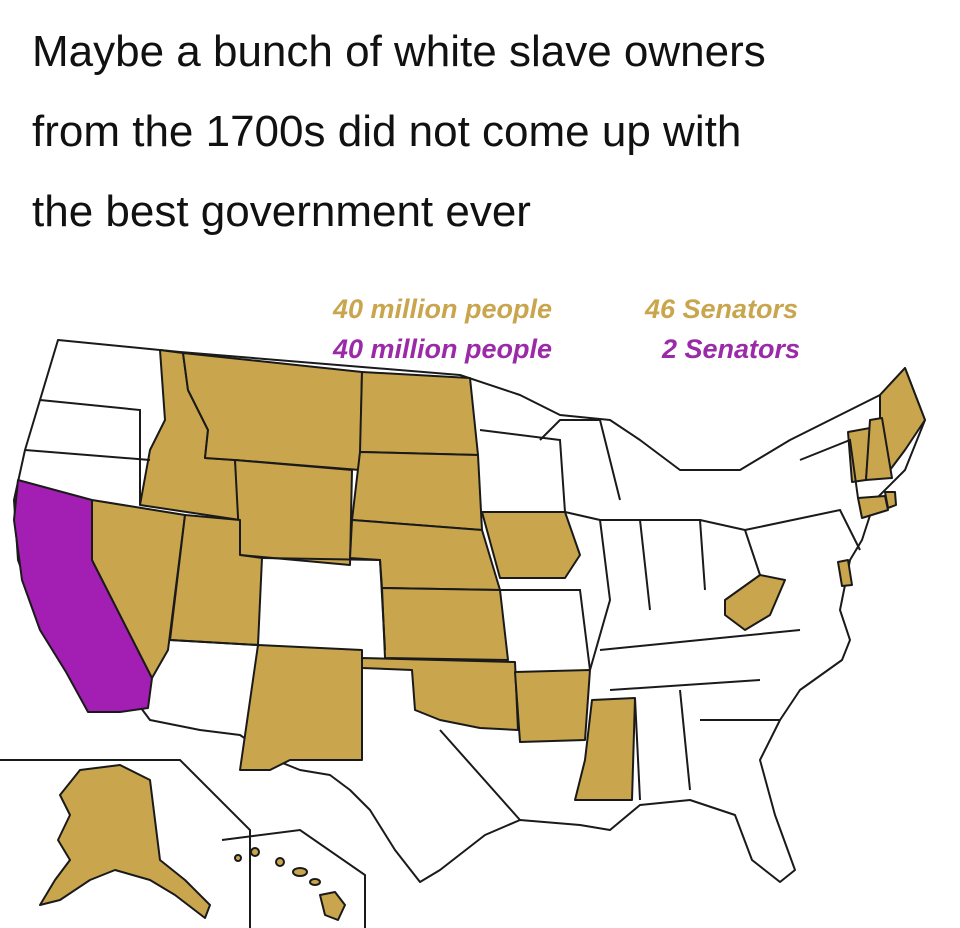 Image resolution: width=960 pixels, height=928 pixels. I want to click on state-new-mexico, so click(301, 707).